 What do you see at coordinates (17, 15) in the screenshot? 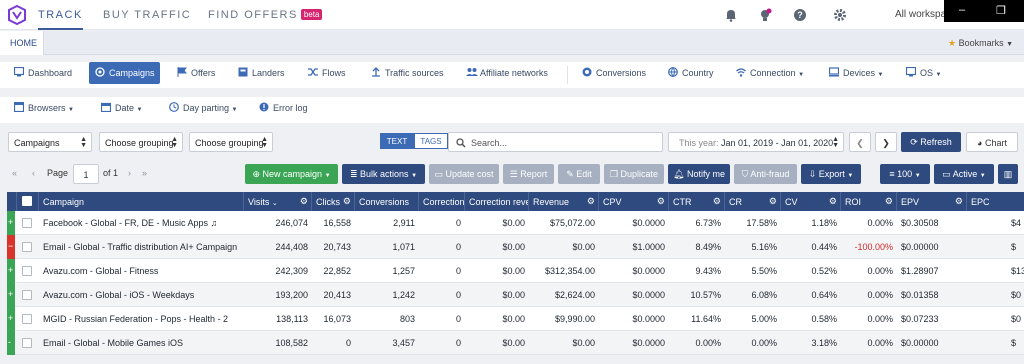
I see `logo-icon` at bounding box center [17, 15].